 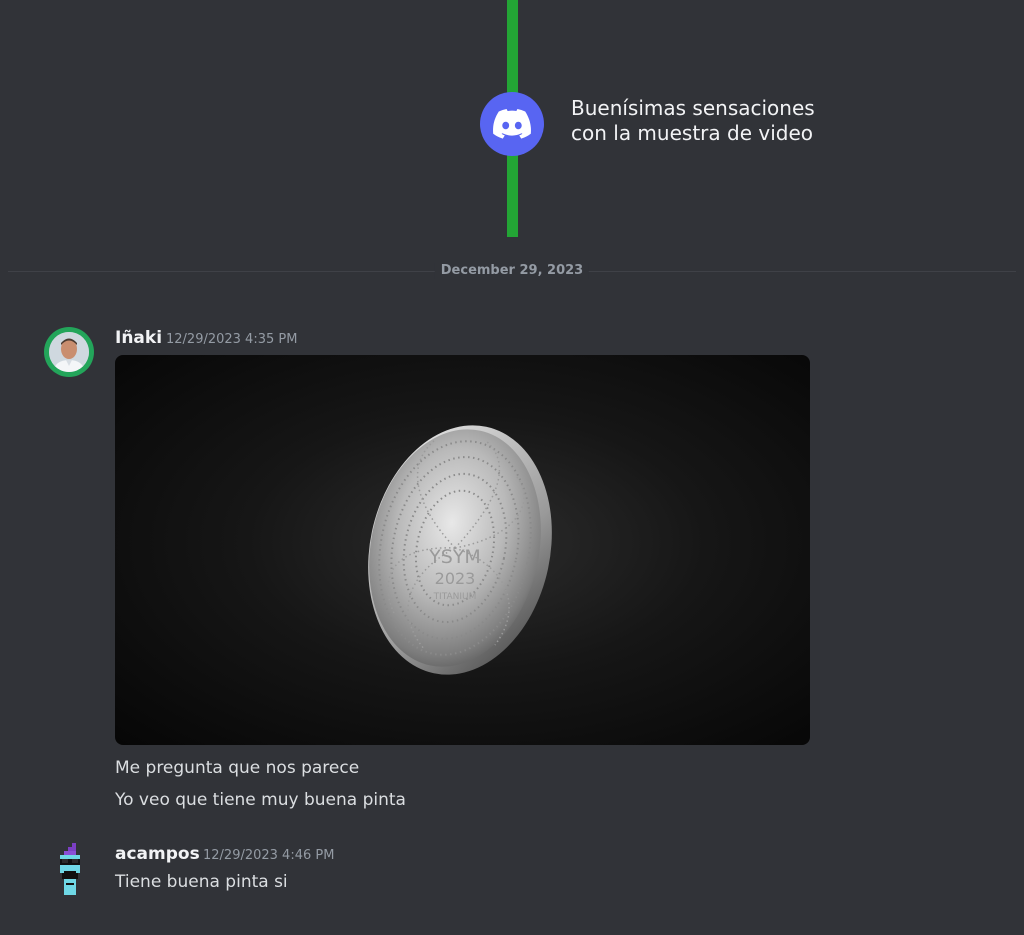 I want to click on avatar-photo-svg, so click(x=69, y=352).